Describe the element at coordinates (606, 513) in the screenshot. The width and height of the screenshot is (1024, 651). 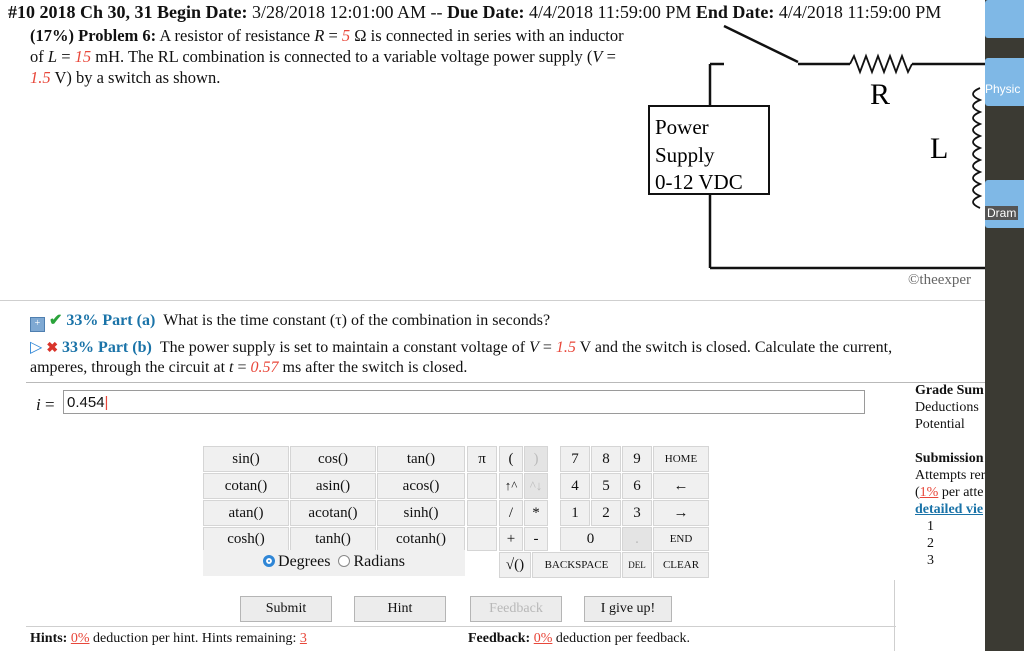
I see `key-2: 2` at that location.